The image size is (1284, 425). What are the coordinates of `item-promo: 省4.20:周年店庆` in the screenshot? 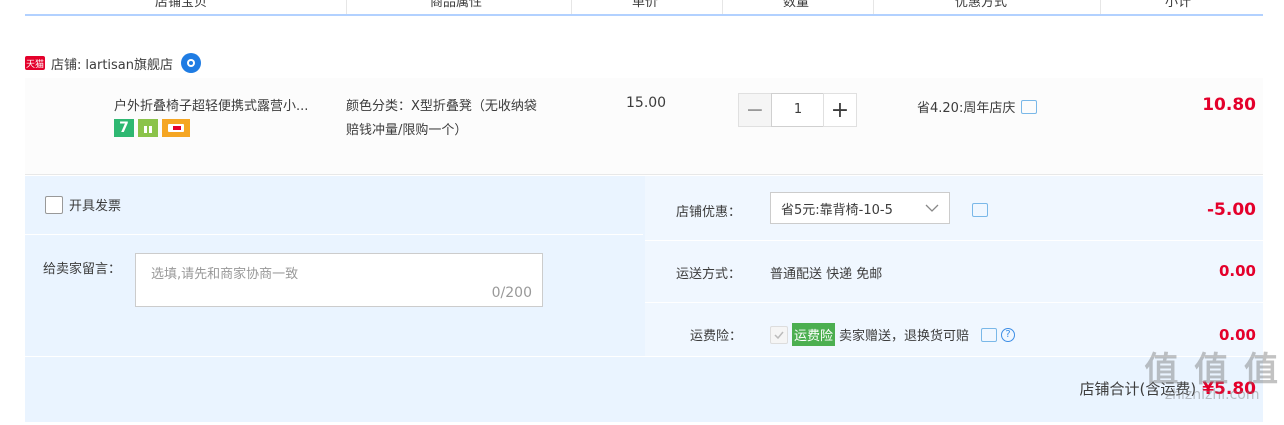 It's located at (977, 106).